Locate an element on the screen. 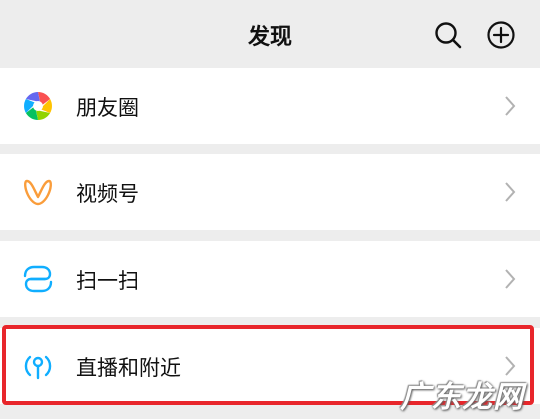  live-nearby-icon is located at coordinates (38, 367).